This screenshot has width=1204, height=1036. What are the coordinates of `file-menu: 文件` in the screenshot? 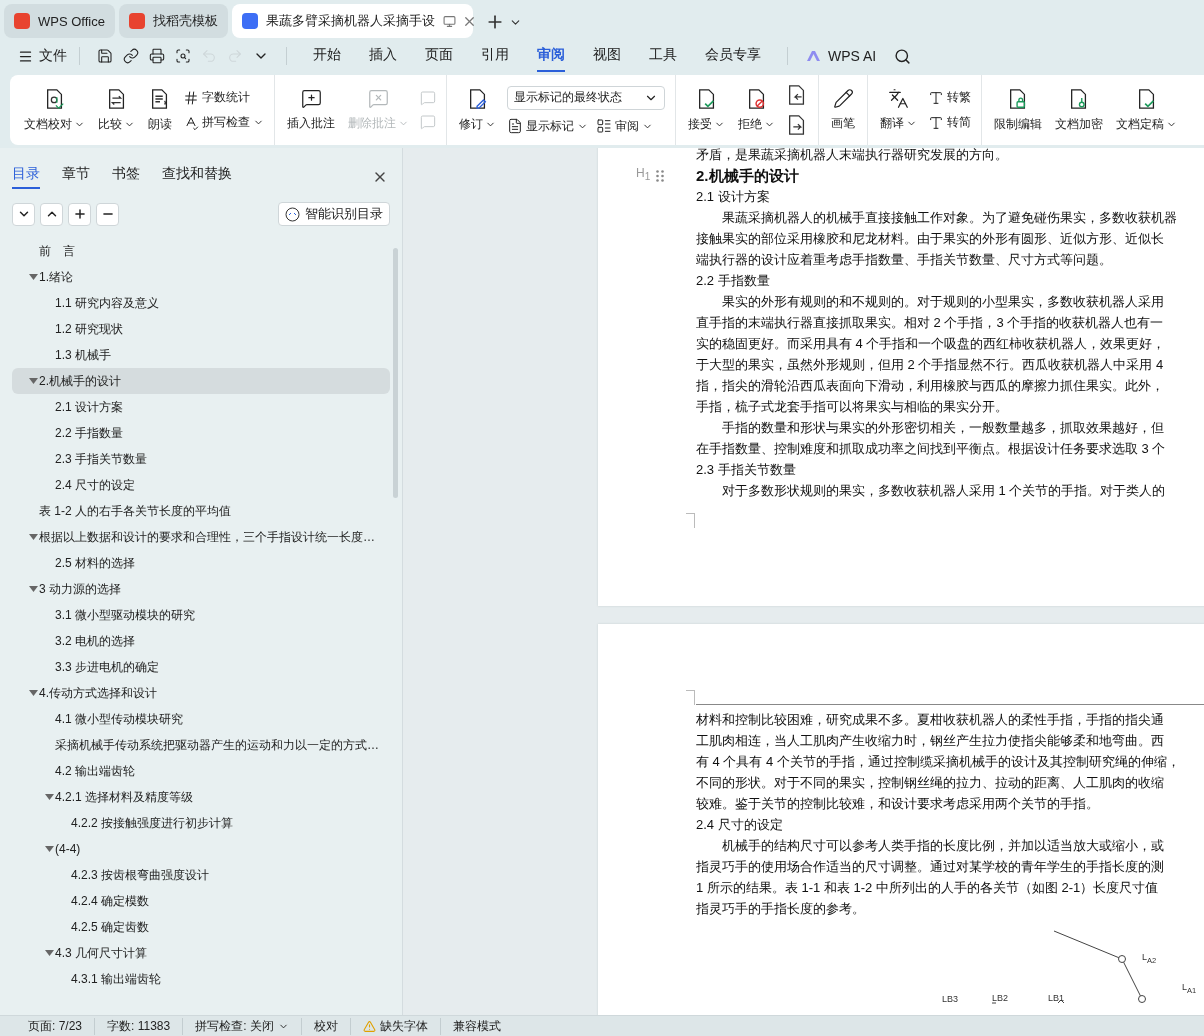 It's located at (42, 56).